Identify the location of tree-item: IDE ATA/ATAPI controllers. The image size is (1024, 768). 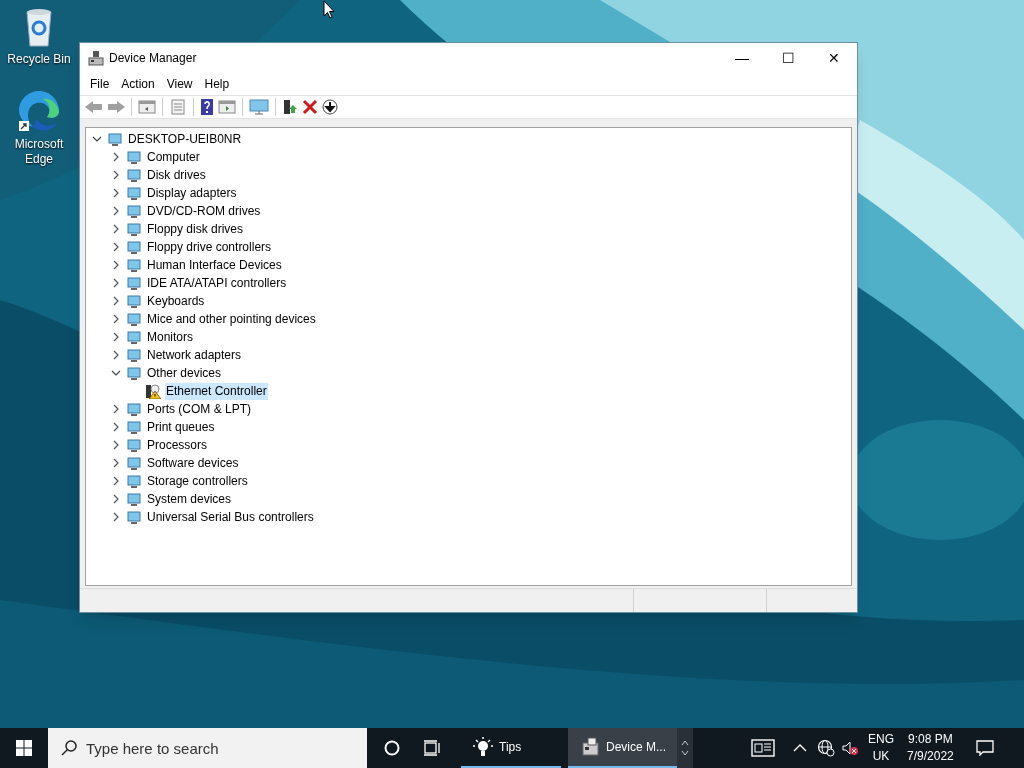
(217, 283).